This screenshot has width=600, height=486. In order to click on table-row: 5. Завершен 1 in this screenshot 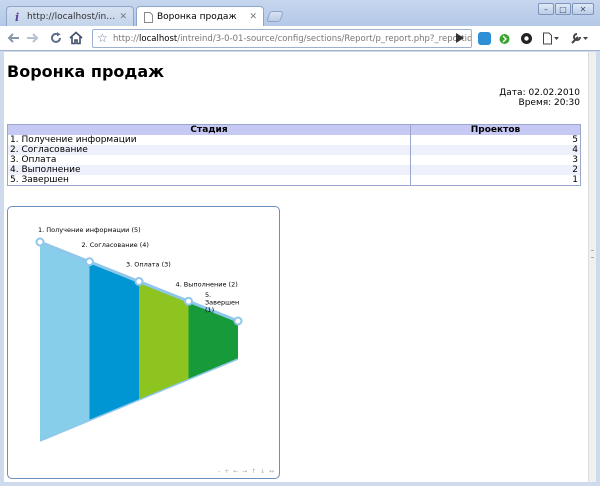, I will do `click(294, 180)`.